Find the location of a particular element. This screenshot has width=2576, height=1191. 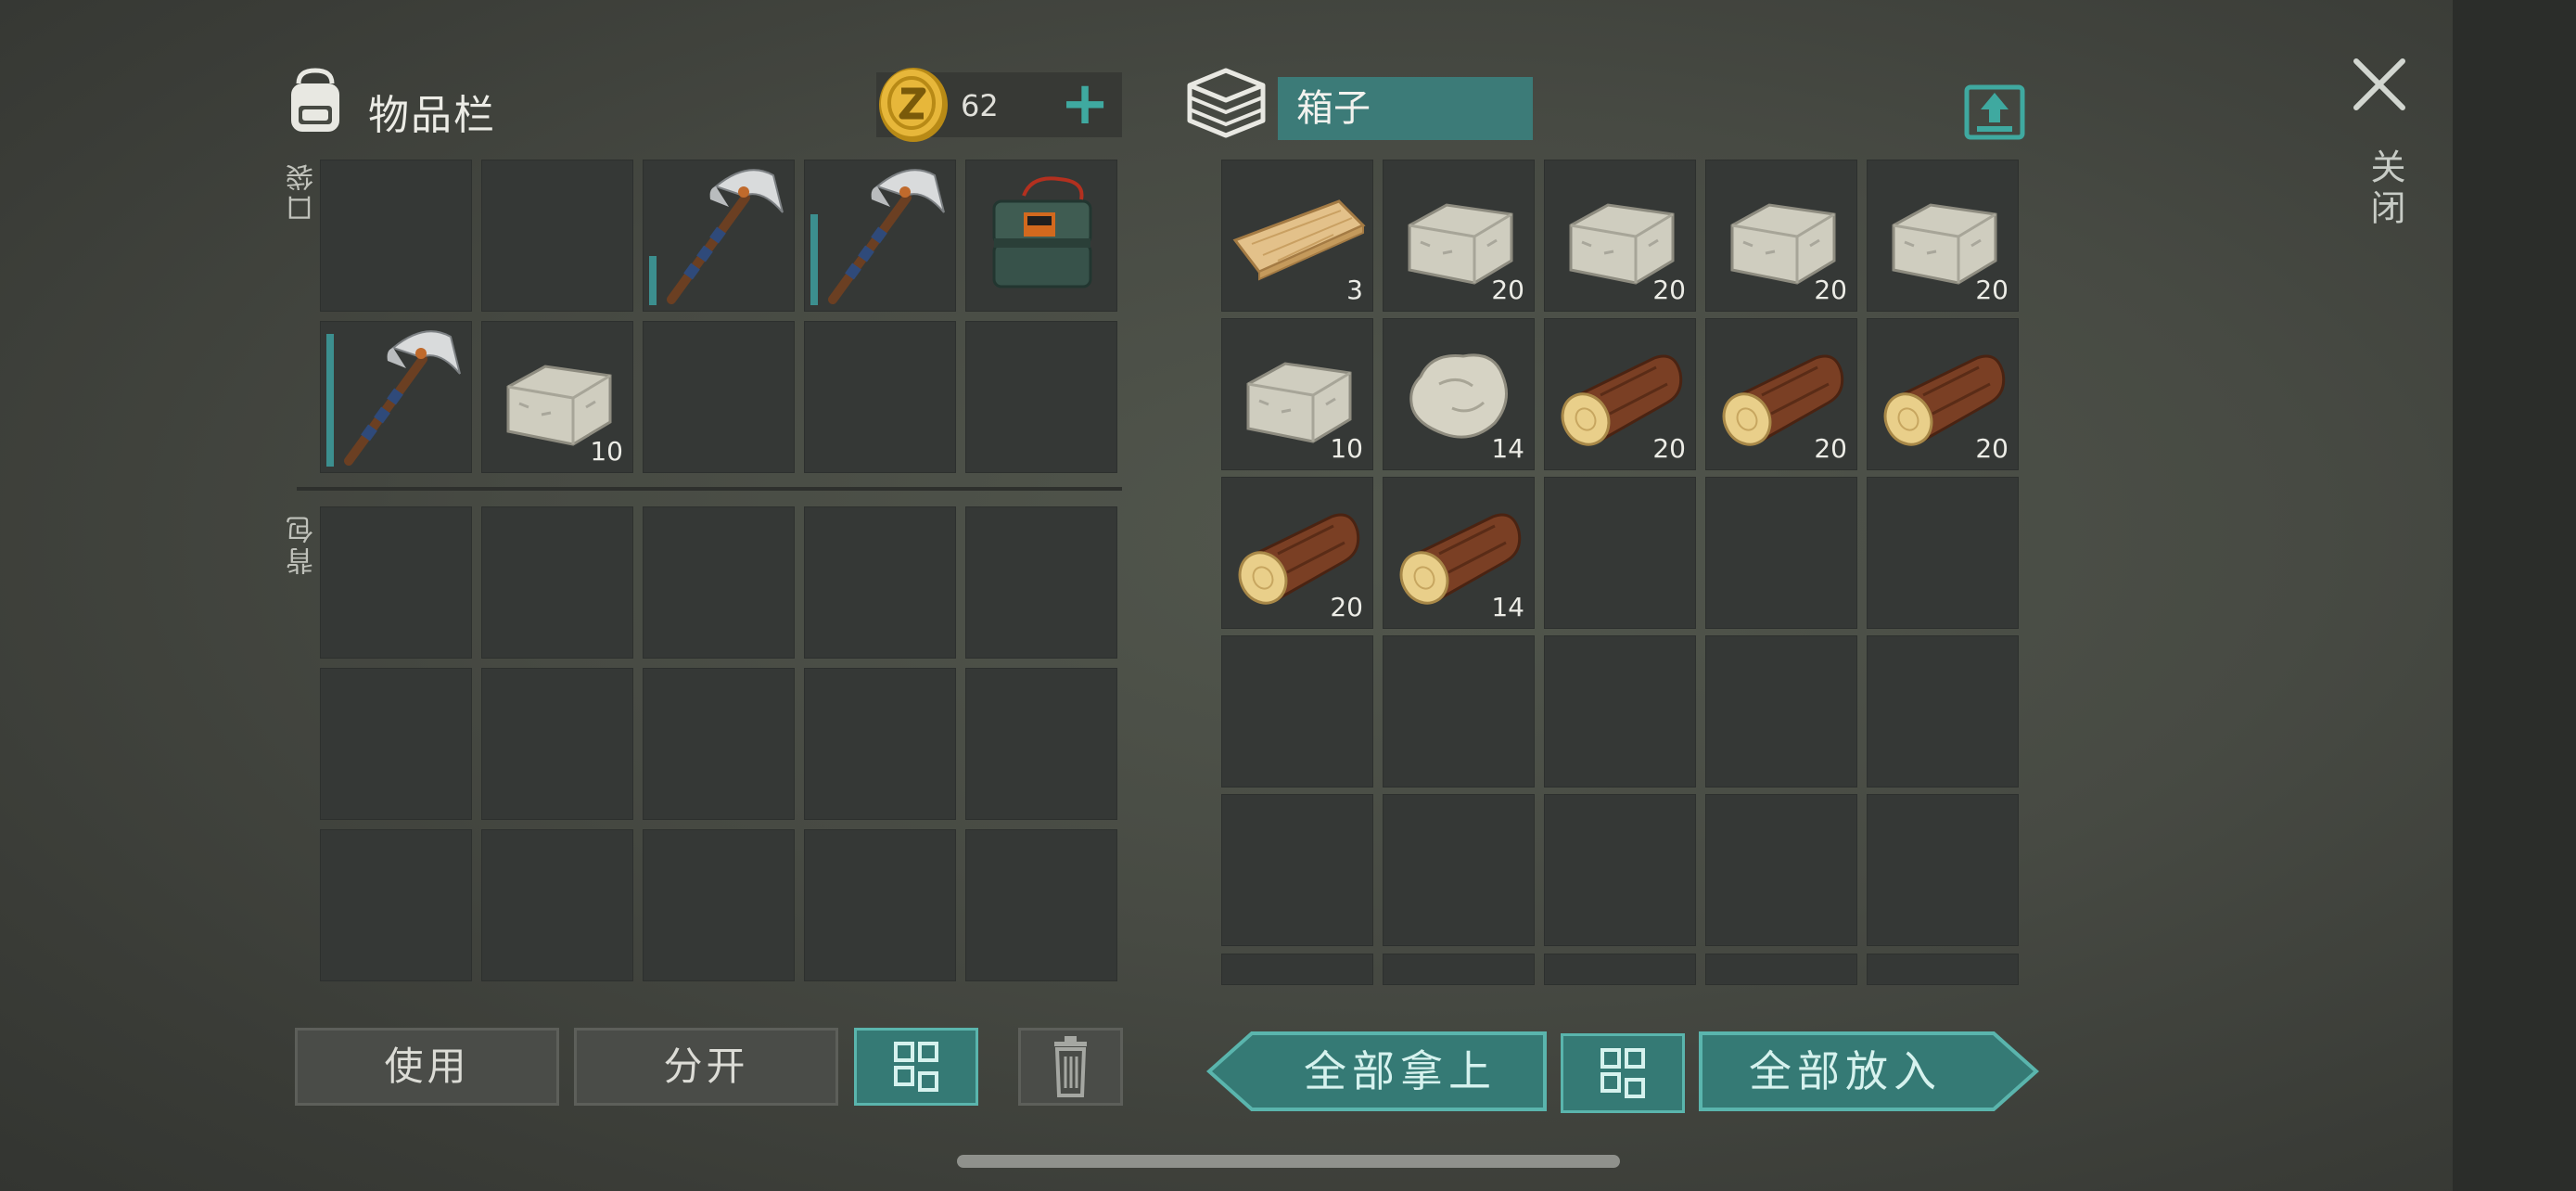

trash-button is located at coordinates (1070, 1067).